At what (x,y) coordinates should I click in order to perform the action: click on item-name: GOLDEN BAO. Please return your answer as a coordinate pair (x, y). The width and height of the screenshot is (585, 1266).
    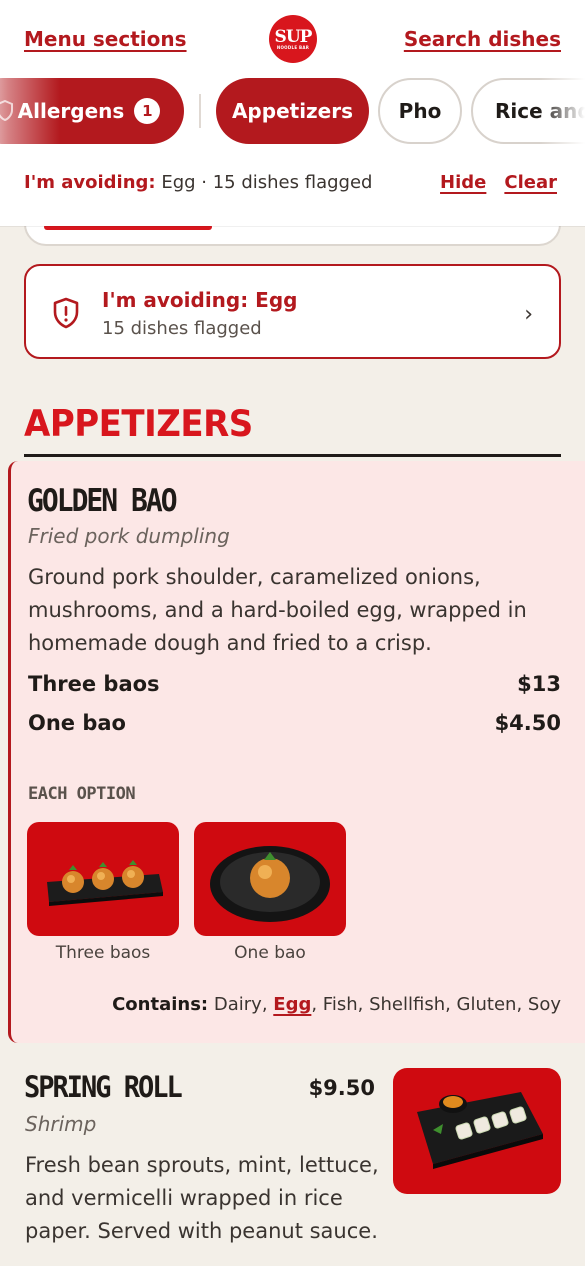
    Looking at the image, I should click on (102, 500).